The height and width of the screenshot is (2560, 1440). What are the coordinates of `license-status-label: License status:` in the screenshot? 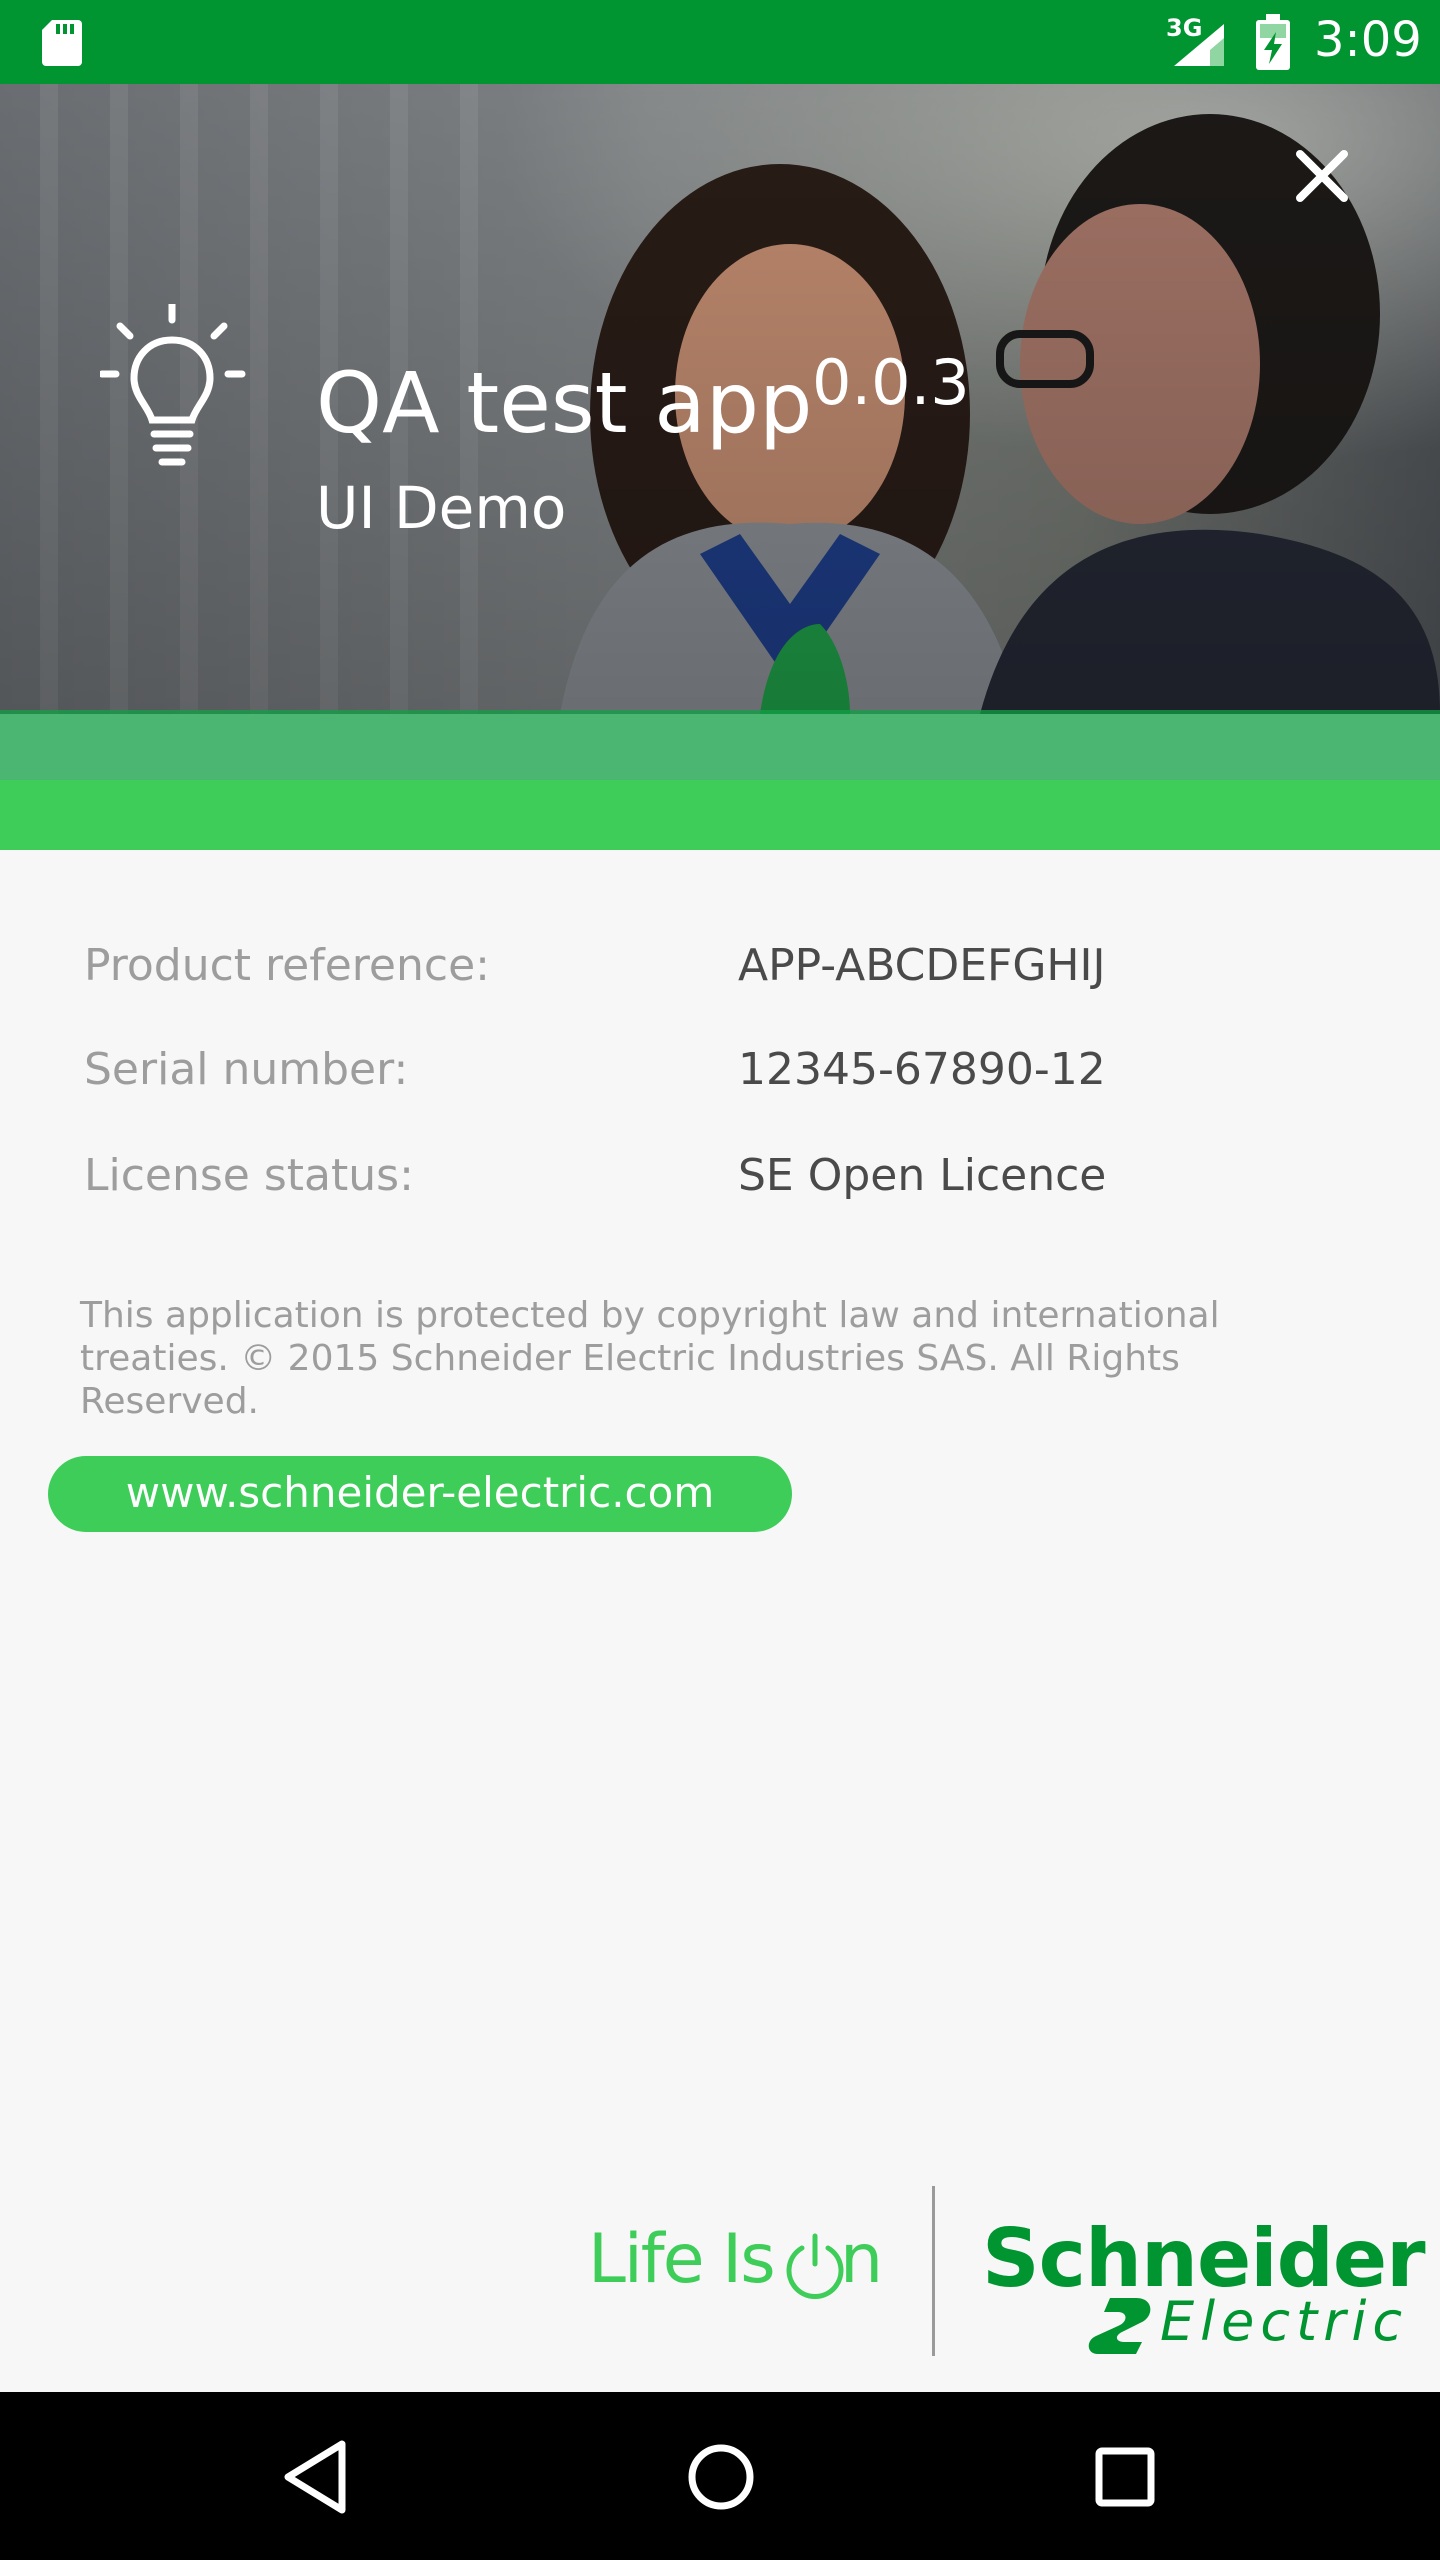 It's located at (249, 1175).